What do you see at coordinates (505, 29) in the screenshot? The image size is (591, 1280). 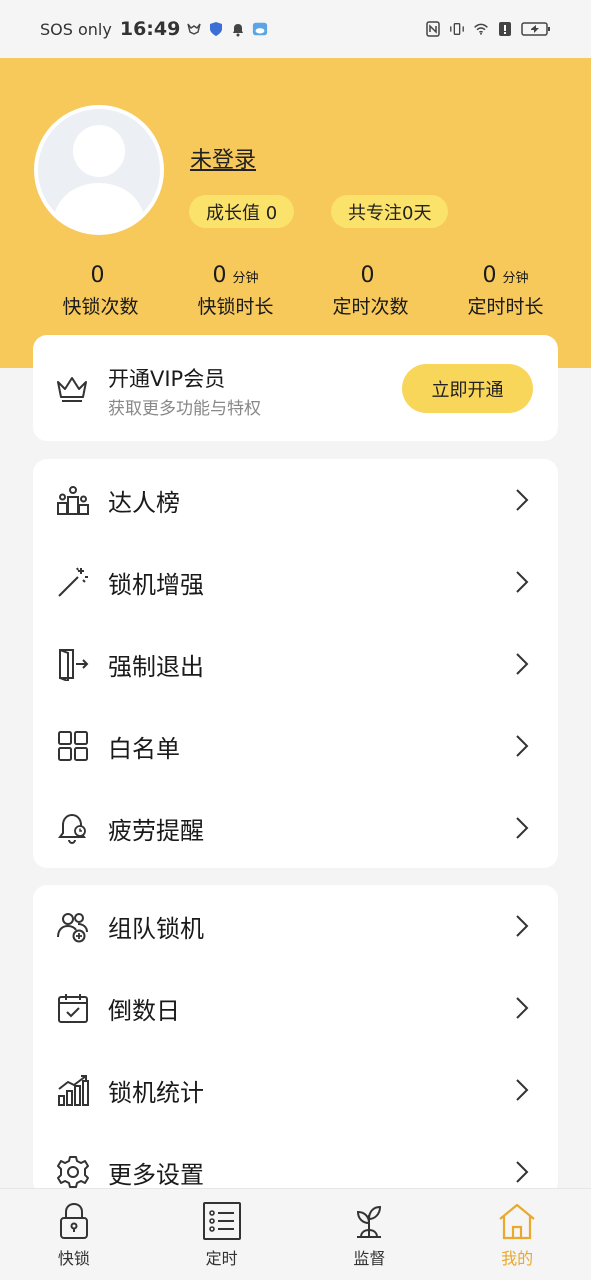 I see `alert-icon` at bounding box center [505, 29].